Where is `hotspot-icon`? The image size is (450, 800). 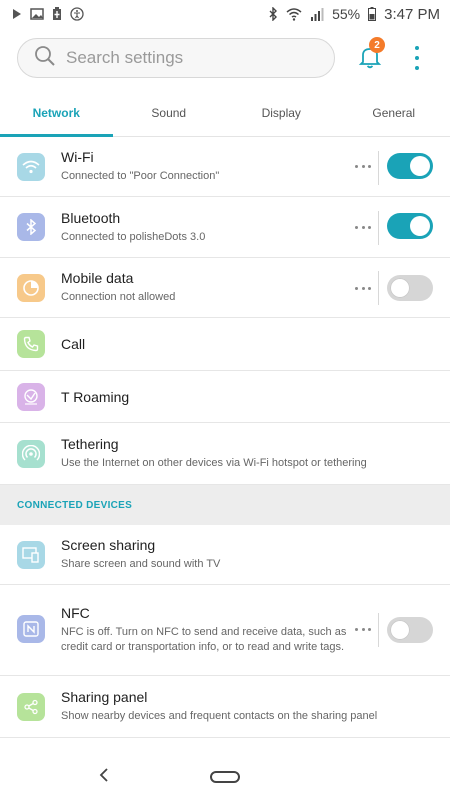 hotspot-icon is located at coordinates (31, 454).